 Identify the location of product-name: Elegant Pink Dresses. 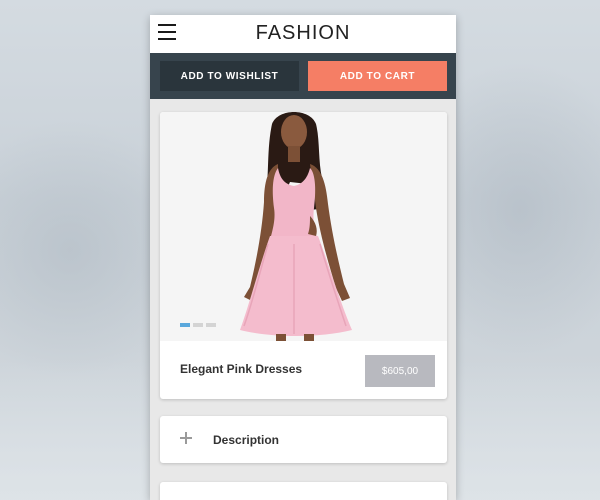
(241, 369).